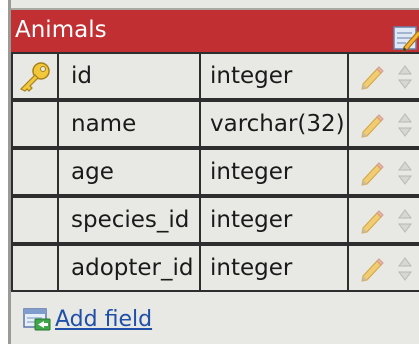  What do you see at coordinates (129, 268) in the screenshot?
I see `field-name: adopter_id` at bounding box center [129, 268].